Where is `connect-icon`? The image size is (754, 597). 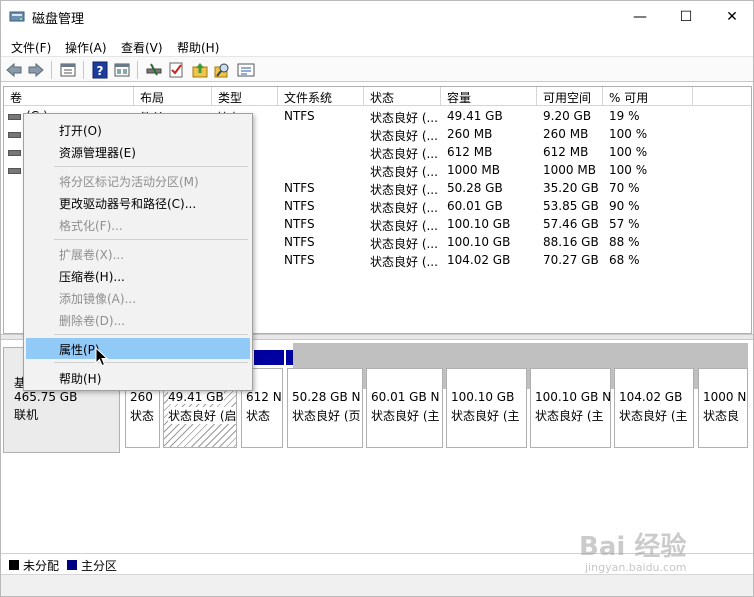
connect-icon is located at coordinates (154, 70).